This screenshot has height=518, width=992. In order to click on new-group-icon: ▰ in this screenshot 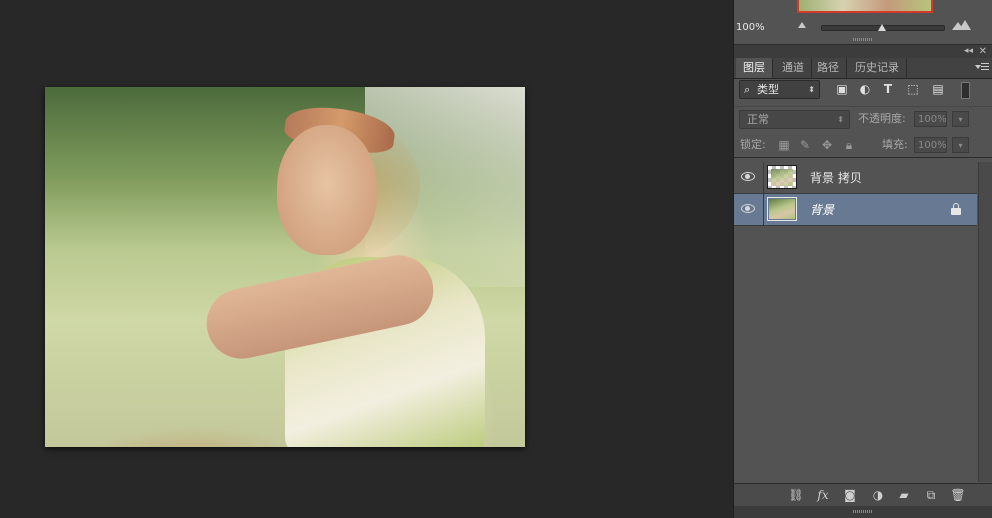, I will do `click(904, 495)`.